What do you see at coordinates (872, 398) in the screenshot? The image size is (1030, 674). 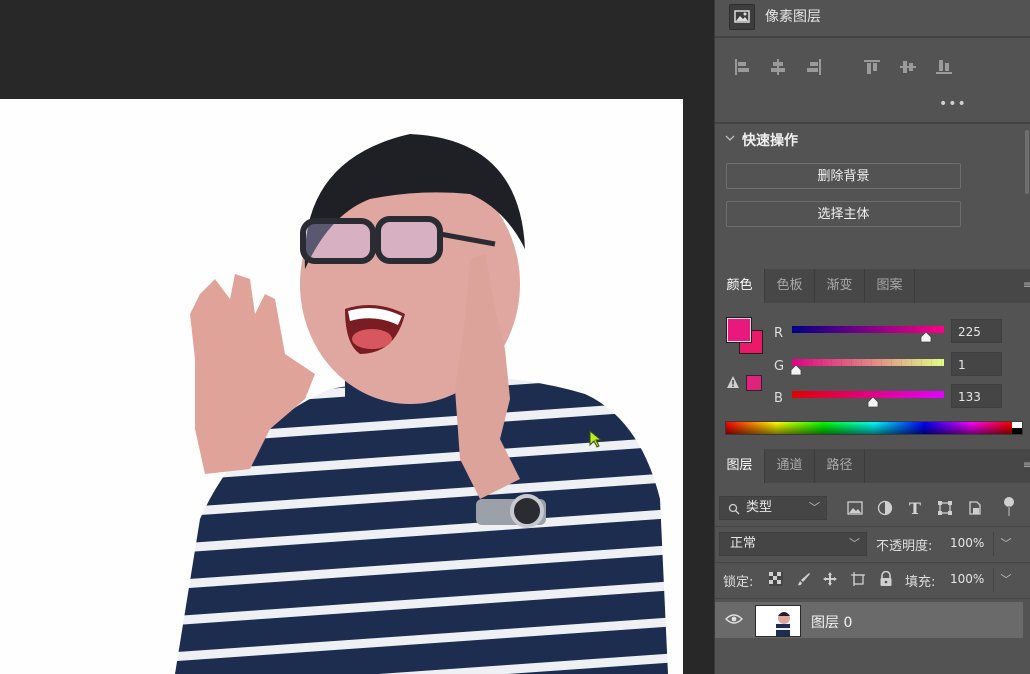 I see `slider-blue: B 133` at bounding box center [872, 398].